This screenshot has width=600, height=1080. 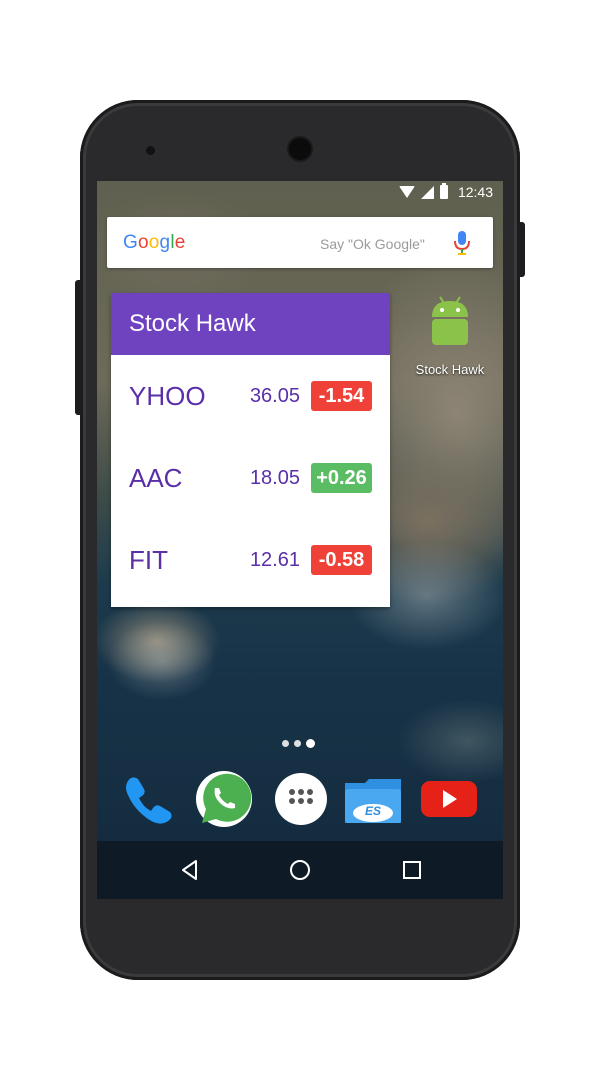 I want to click on stock-change-badge: -1.54, so click(x=341, y=396).